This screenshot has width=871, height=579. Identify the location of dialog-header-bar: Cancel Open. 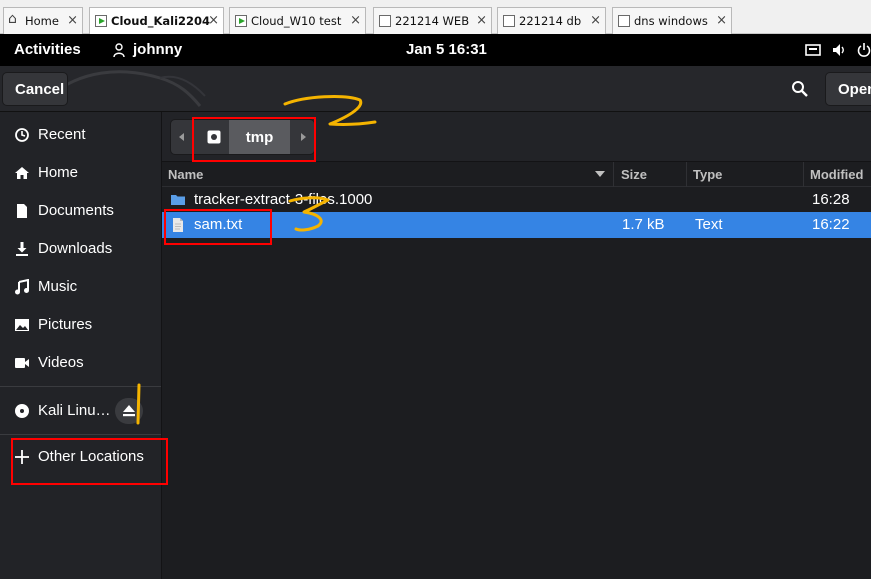
(435, 89).